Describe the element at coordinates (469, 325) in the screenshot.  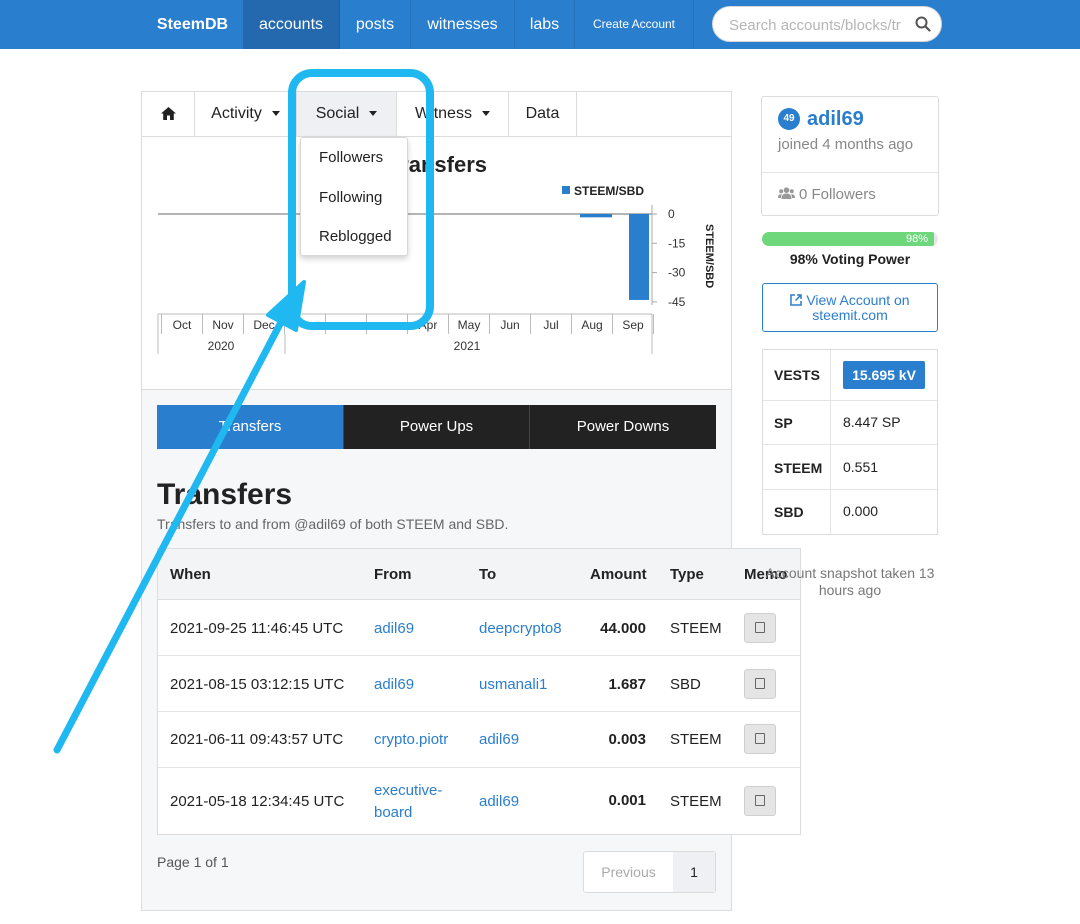
I see `chart-x-tick-label: May` at that location.